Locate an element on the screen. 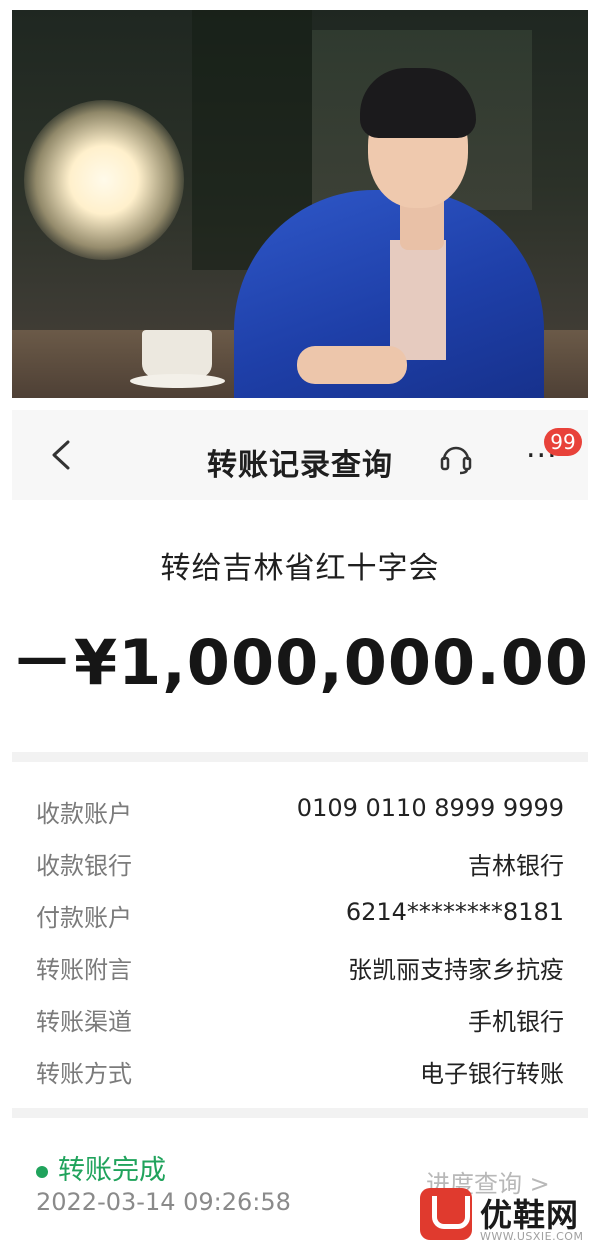 Image resolution: width=600 pixels, height=1252 pixels. status-dot-icon is located at coordinates (42, 1171).